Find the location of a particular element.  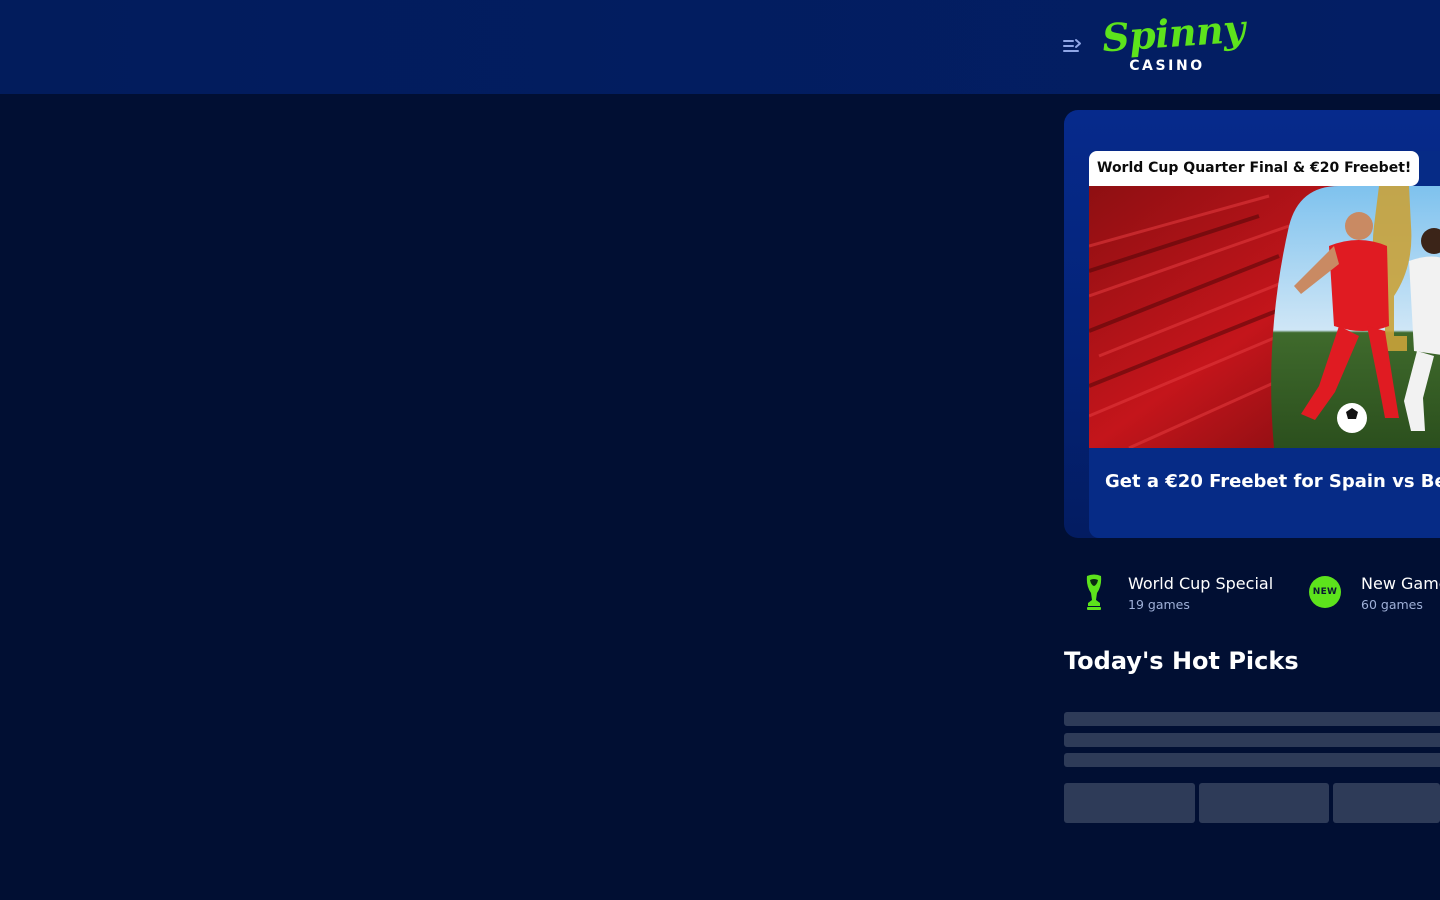

promo-title: Get a €20 Freebet for Spain vs Belgium is located at coordinates (1272, 482).